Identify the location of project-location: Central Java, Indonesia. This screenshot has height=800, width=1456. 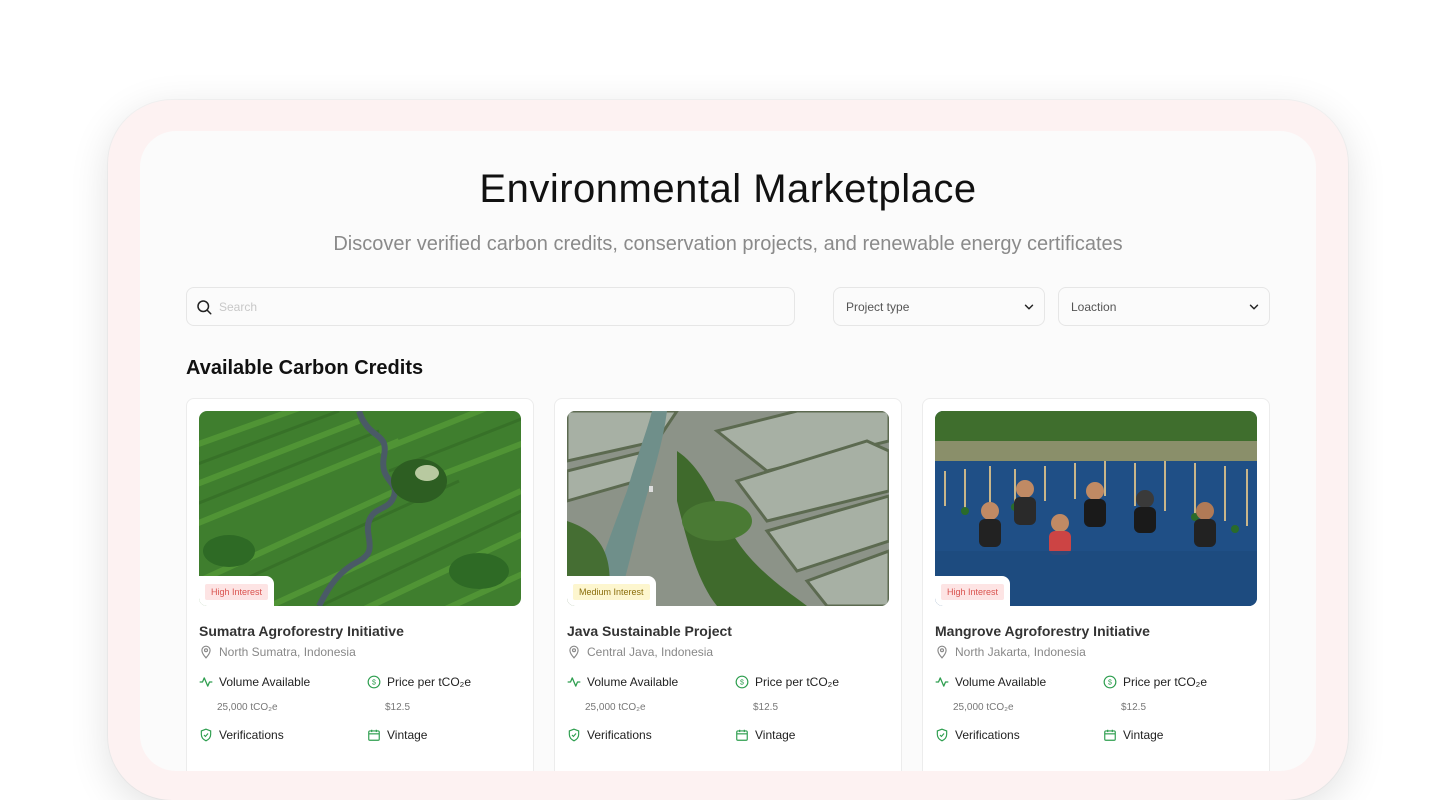
(640, 652).